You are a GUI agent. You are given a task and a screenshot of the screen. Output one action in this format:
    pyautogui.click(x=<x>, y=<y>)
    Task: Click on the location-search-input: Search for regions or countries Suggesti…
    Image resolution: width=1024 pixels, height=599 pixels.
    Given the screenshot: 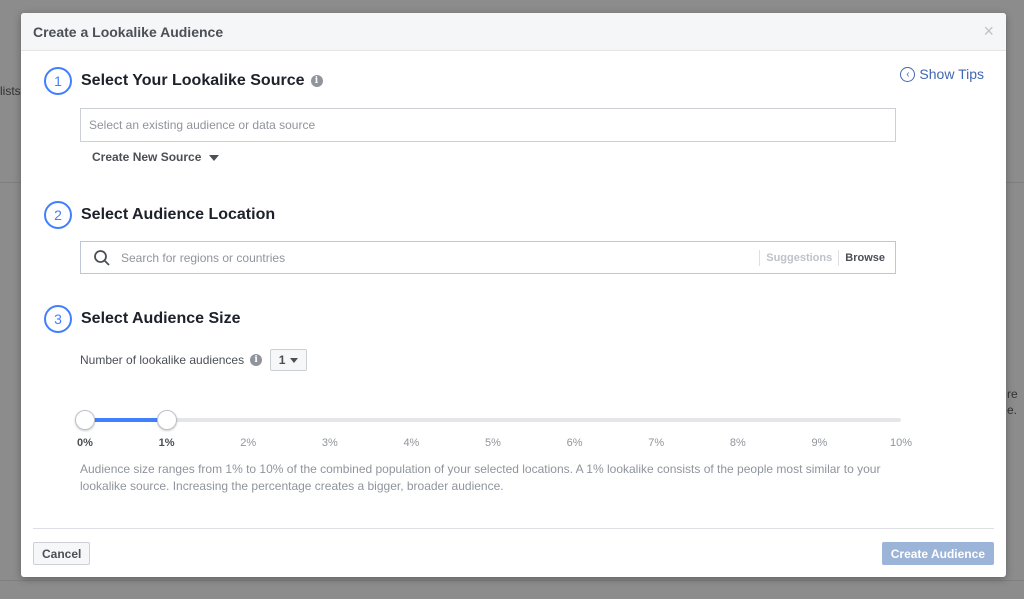 What is the action you would take?
    pyautogui.click(x=488, y=257)
    